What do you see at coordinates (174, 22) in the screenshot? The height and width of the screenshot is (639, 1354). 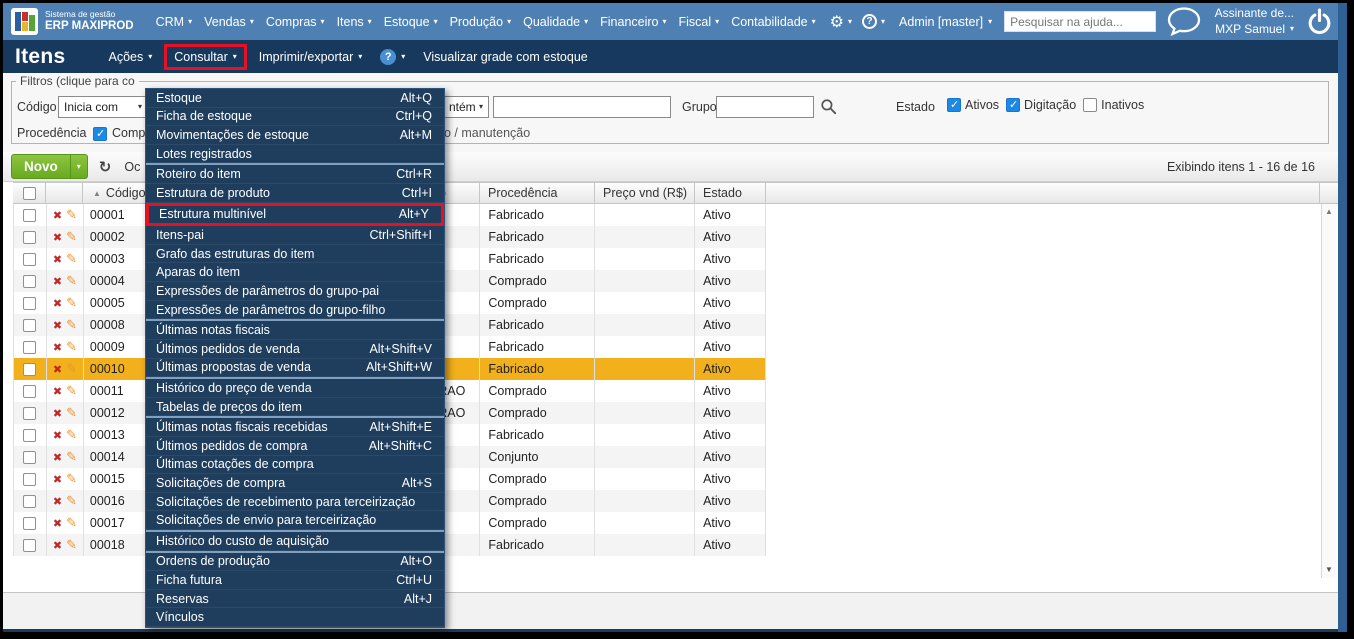 I see `topbar-menu-crm: CRM` at bounding box center [174, 22].